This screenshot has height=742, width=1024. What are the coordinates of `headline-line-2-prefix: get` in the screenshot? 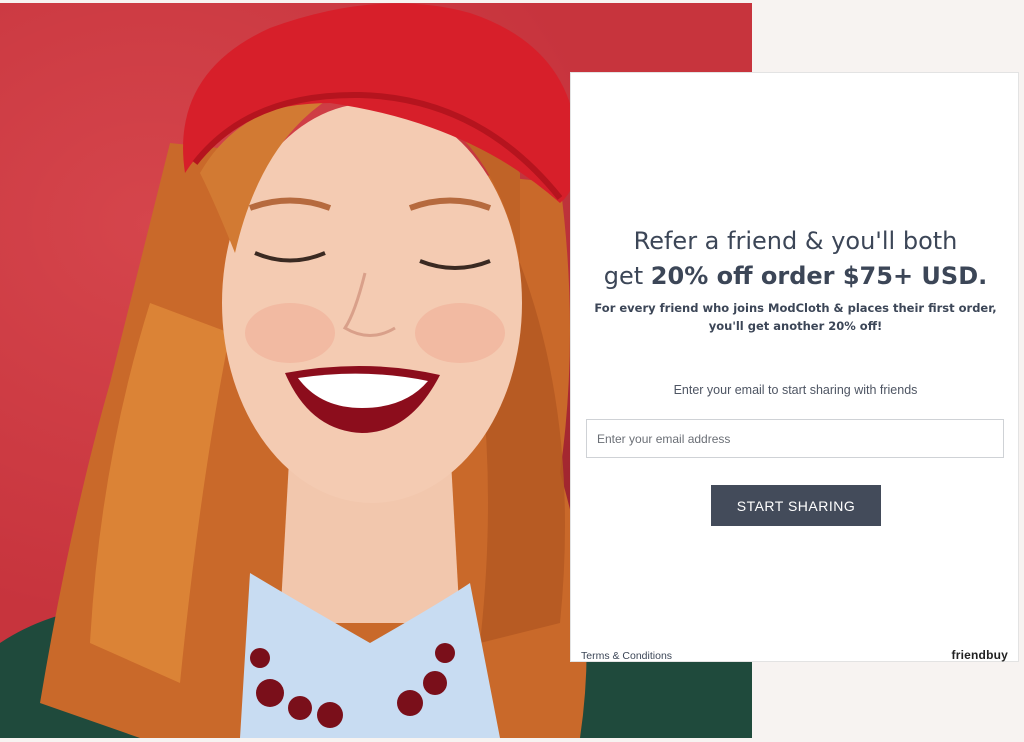 It's located at (627, 276).